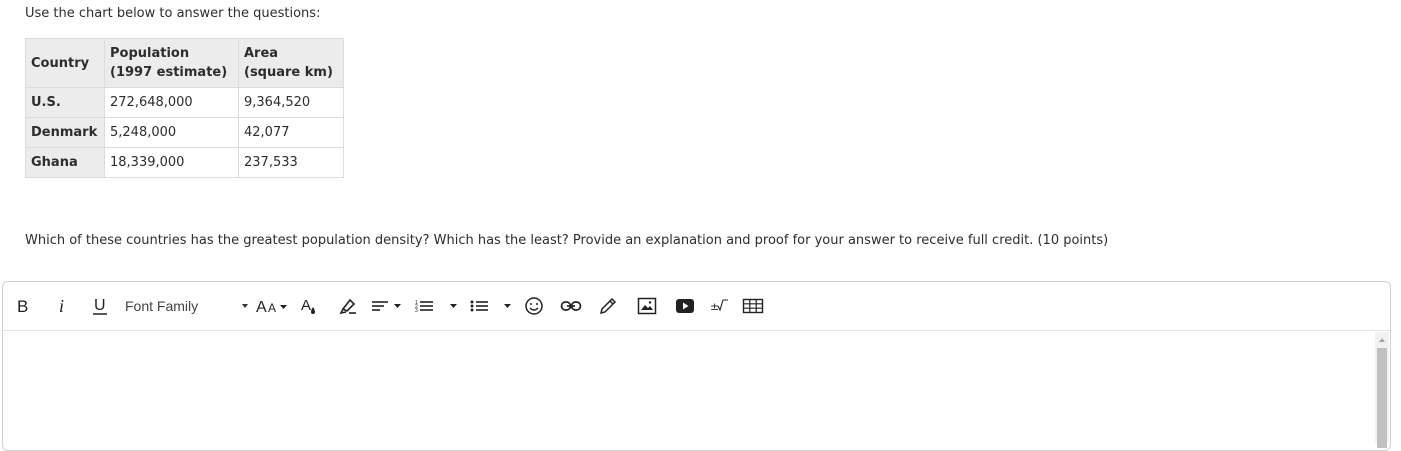 The width and height of the screenshot is (1401, 451). I want to click on svg-text: 3, so click(416, 311).